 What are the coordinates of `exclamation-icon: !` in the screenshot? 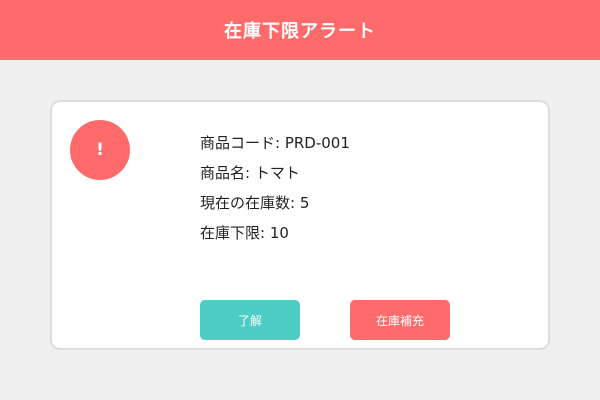 It's located at (100, 150).